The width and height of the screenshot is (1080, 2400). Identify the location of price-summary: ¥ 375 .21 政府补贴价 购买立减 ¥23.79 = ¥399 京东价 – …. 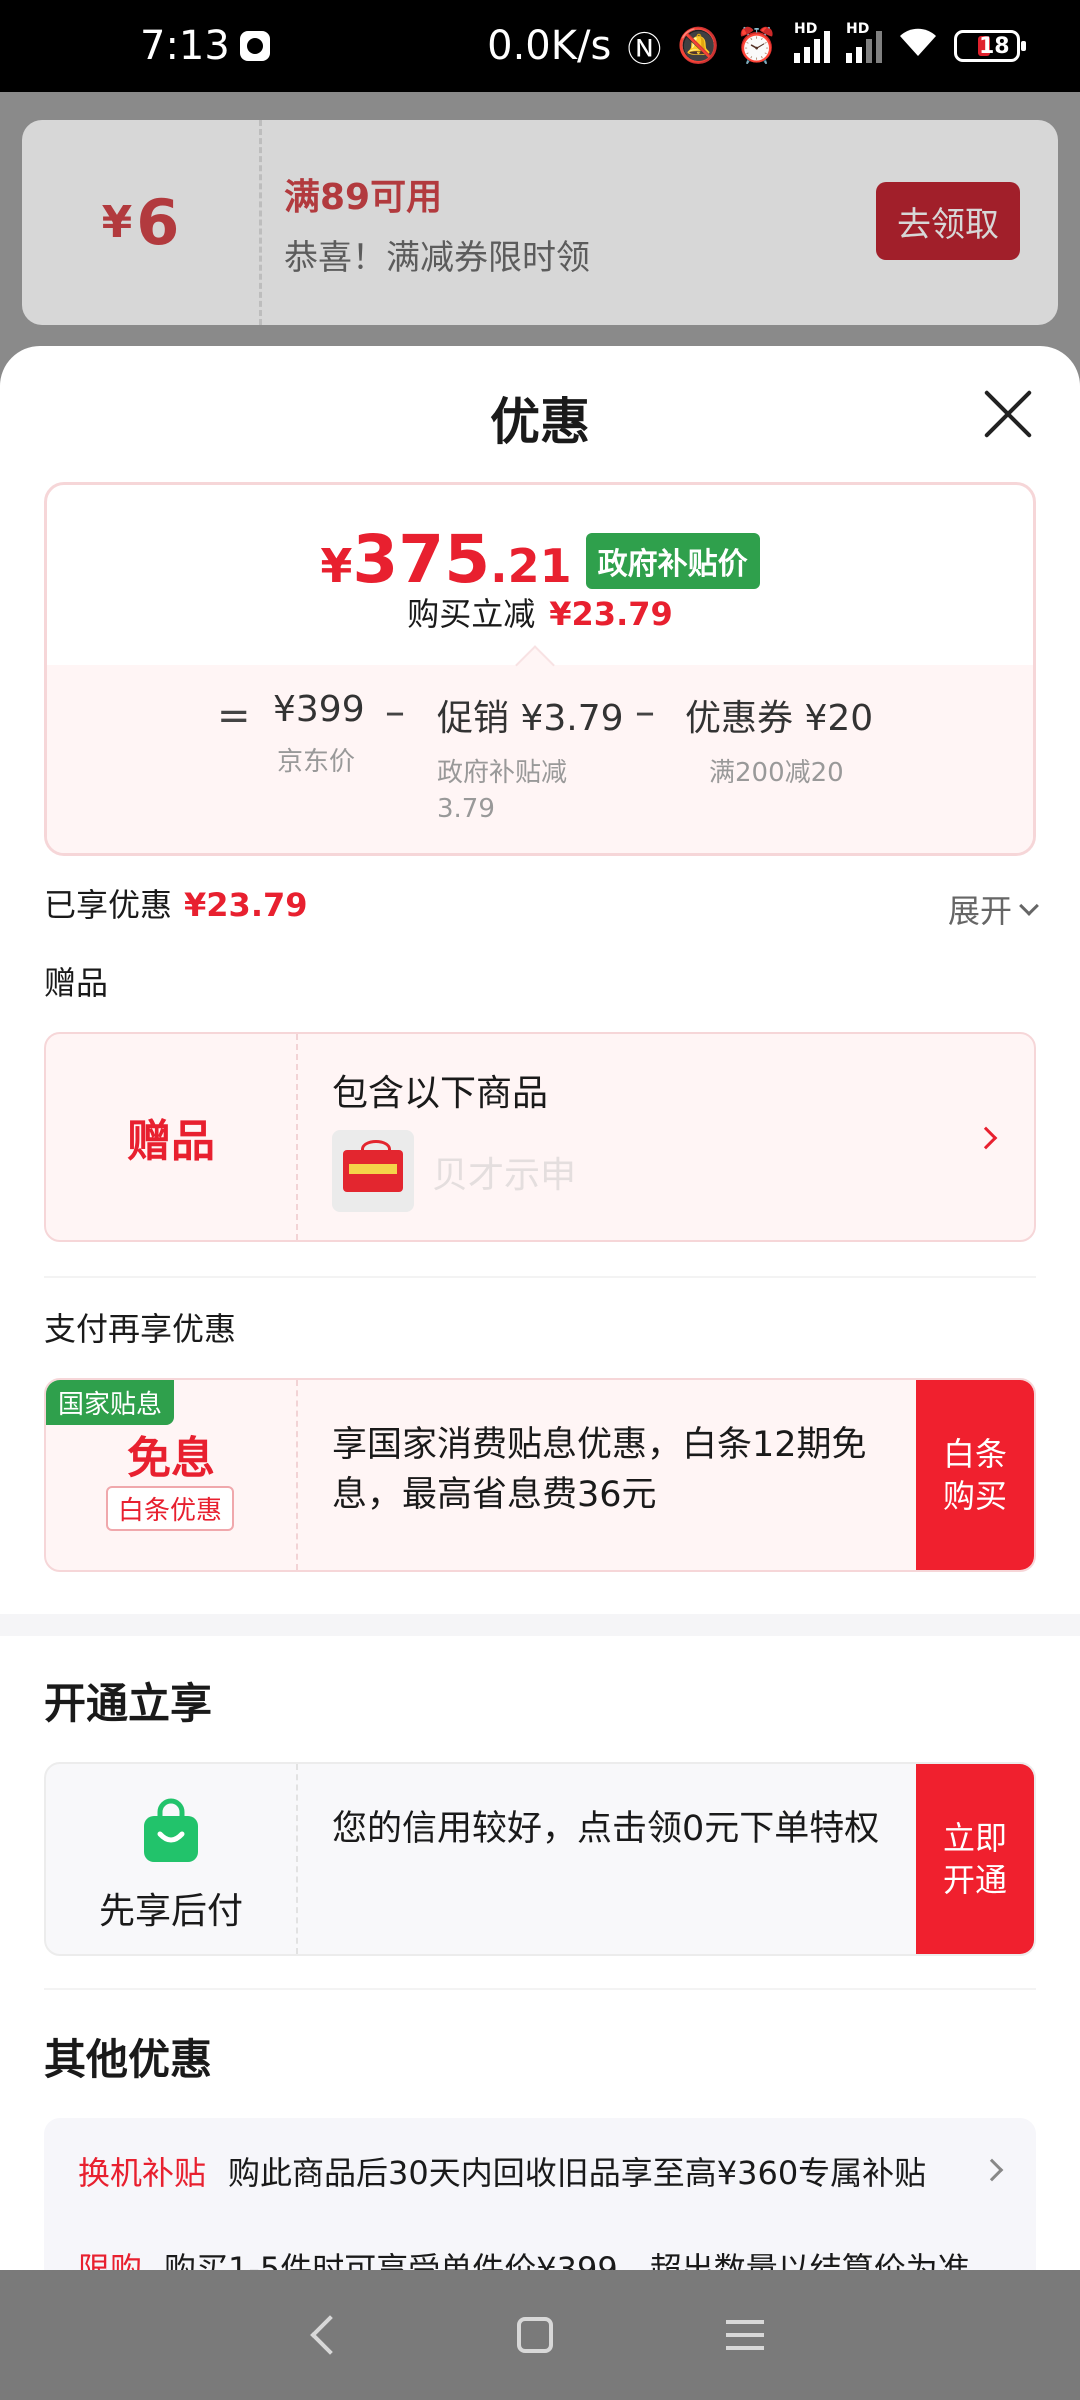
(540, 669).